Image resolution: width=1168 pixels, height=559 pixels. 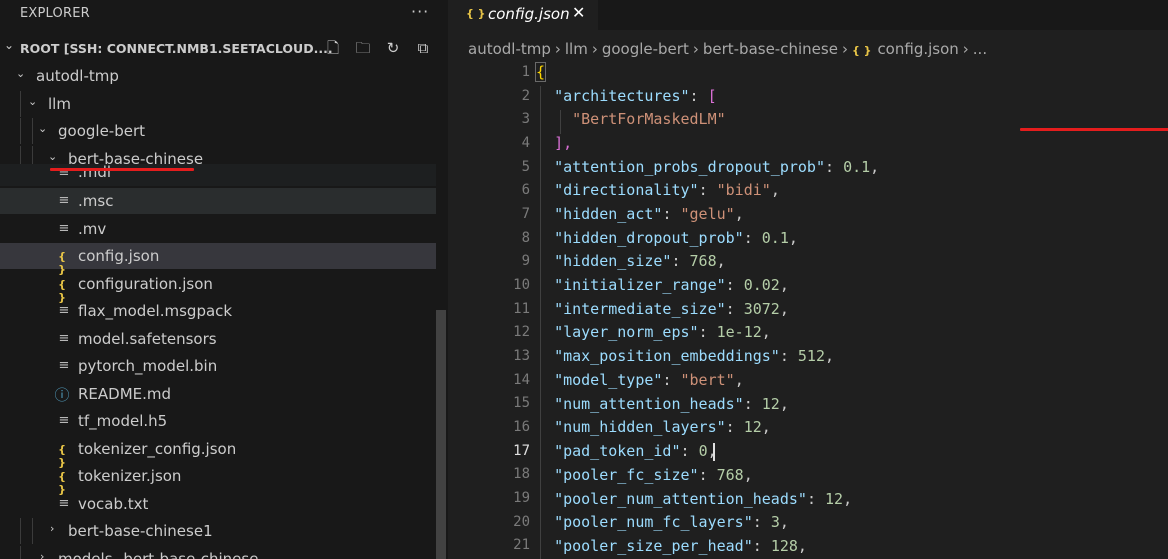 I want to click on json-key: "hidden_dropout_prob", so click(x=649, y=238).